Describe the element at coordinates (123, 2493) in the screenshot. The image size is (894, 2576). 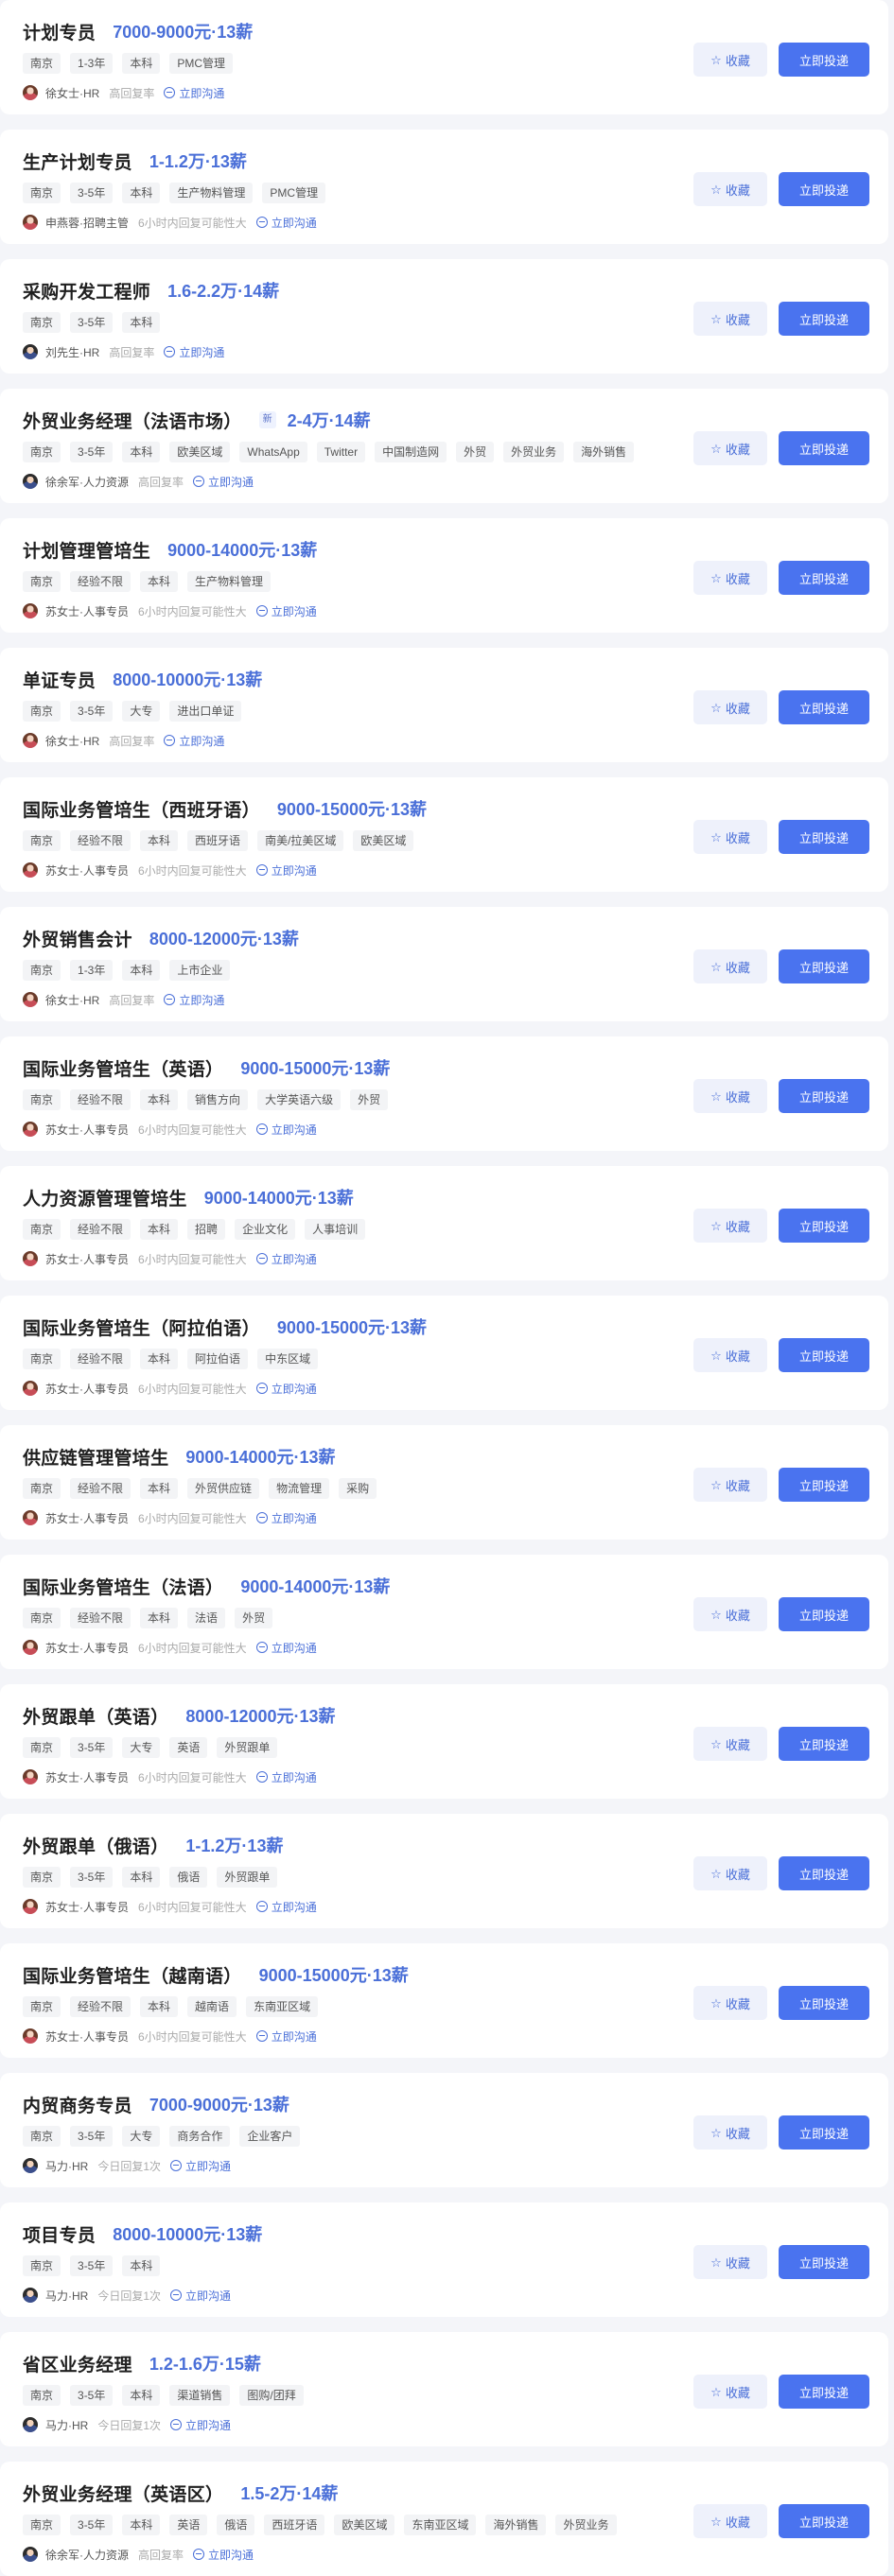
I see `job-title: 外贸业务经理（英语区）` at that location.